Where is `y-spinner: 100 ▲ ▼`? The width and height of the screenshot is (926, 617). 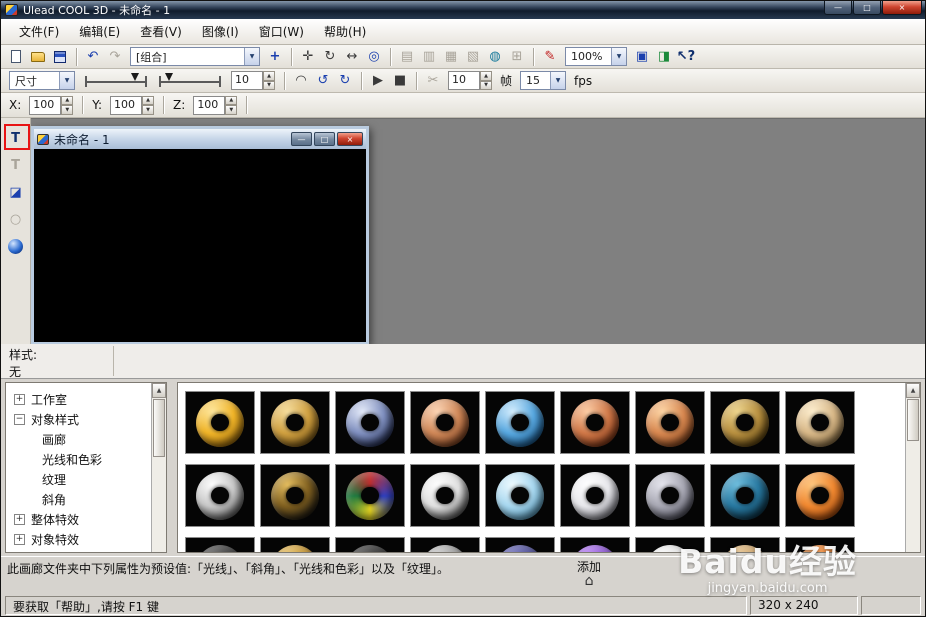
y-spinner: 100 ▲ ▼ is located at coordinates (132, 105).